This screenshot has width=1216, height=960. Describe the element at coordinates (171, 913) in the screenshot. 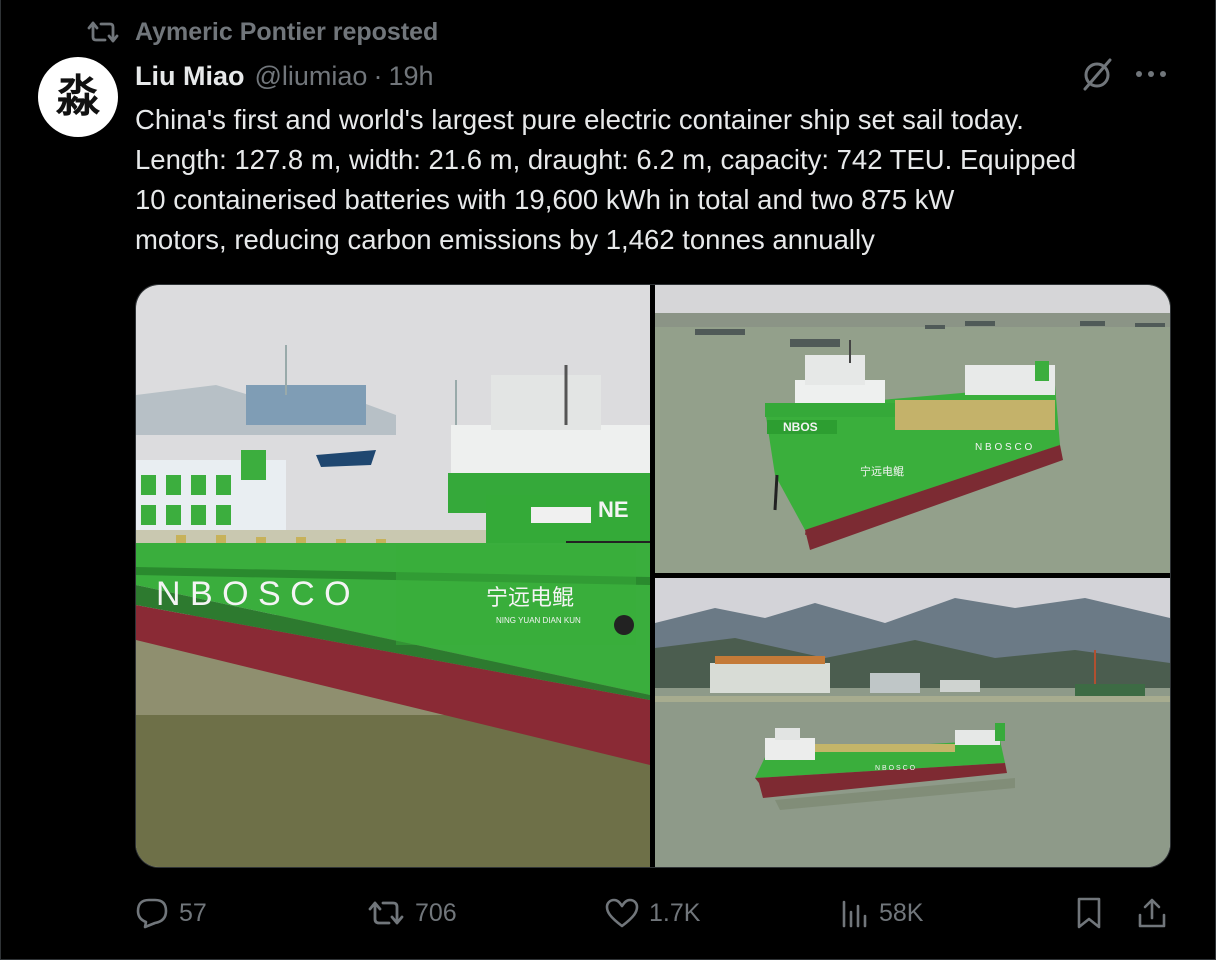

I see `reply-button: 57` at that location.